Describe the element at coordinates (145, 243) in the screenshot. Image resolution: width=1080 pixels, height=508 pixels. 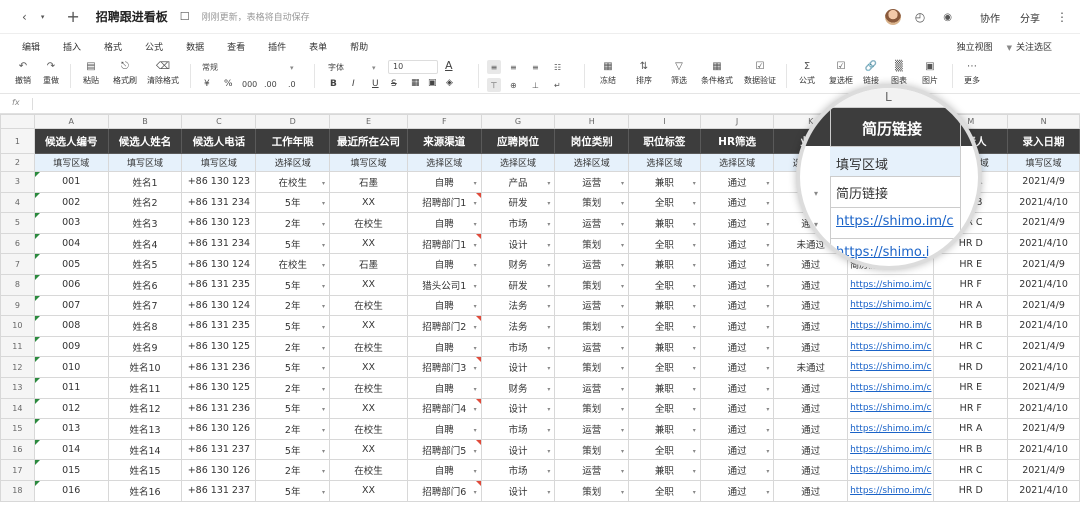
I see `table-cell: 姓名4` at that location.